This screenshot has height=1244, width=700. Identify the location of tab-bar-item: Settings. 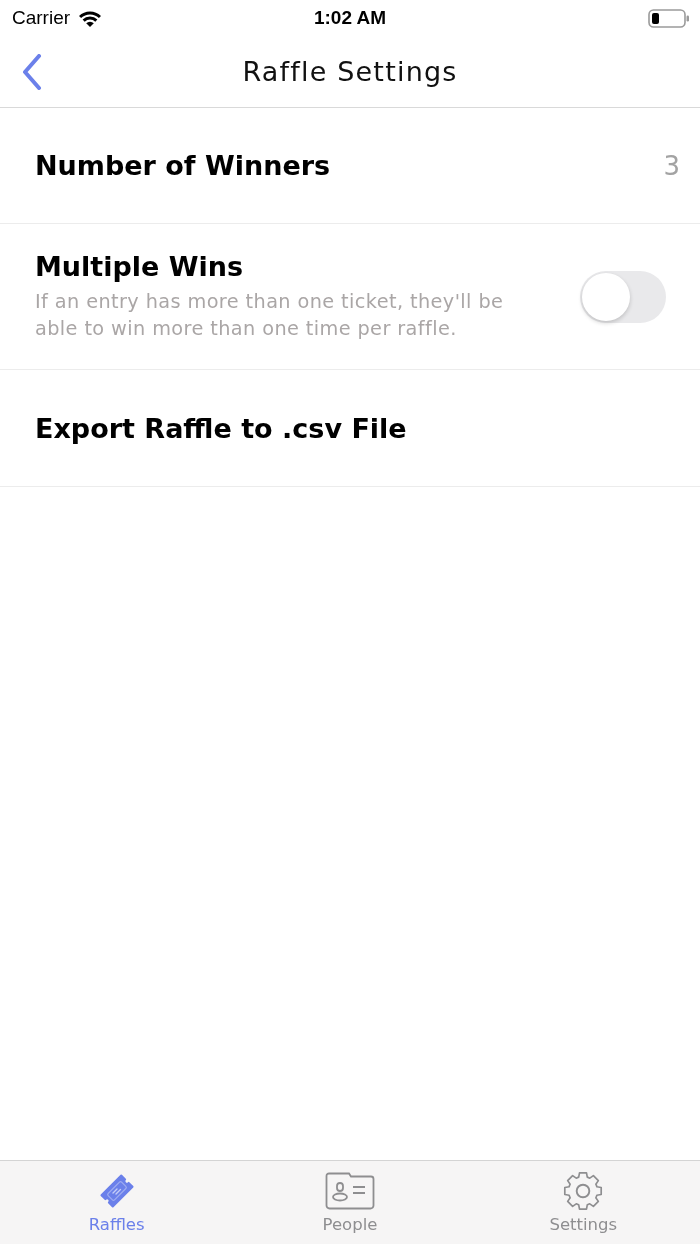
(583, 1202).